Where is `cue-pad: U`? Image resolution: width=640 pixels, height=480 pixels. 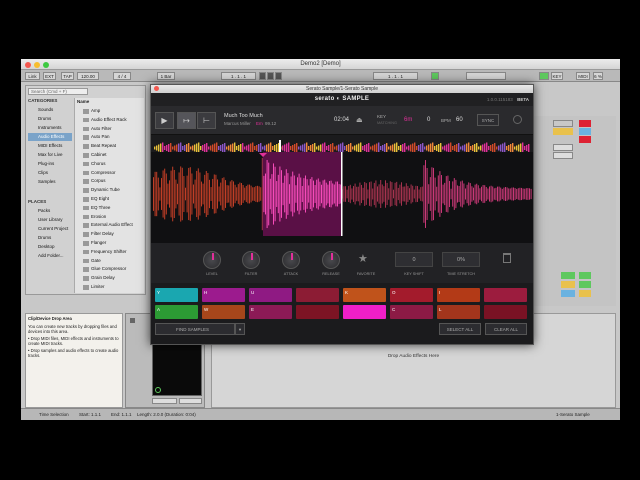 cue-pad: U is located at coordinates (270, 295).